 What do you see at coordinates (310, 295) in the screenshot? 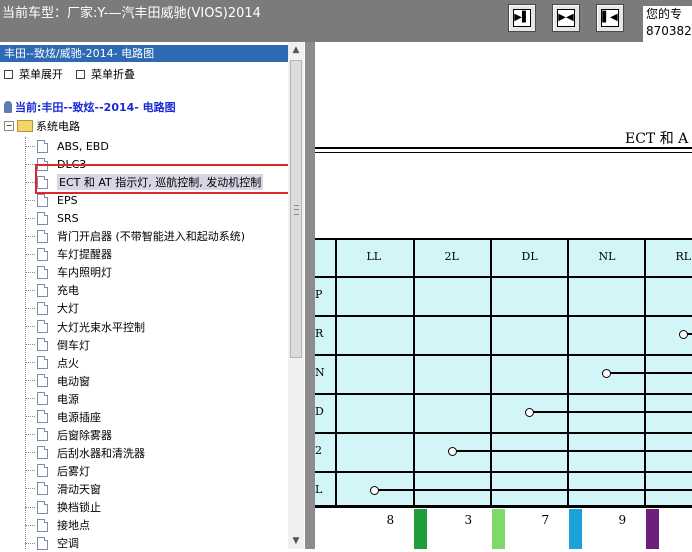
I see `panel-splitter` at bounding box center [310, 295].